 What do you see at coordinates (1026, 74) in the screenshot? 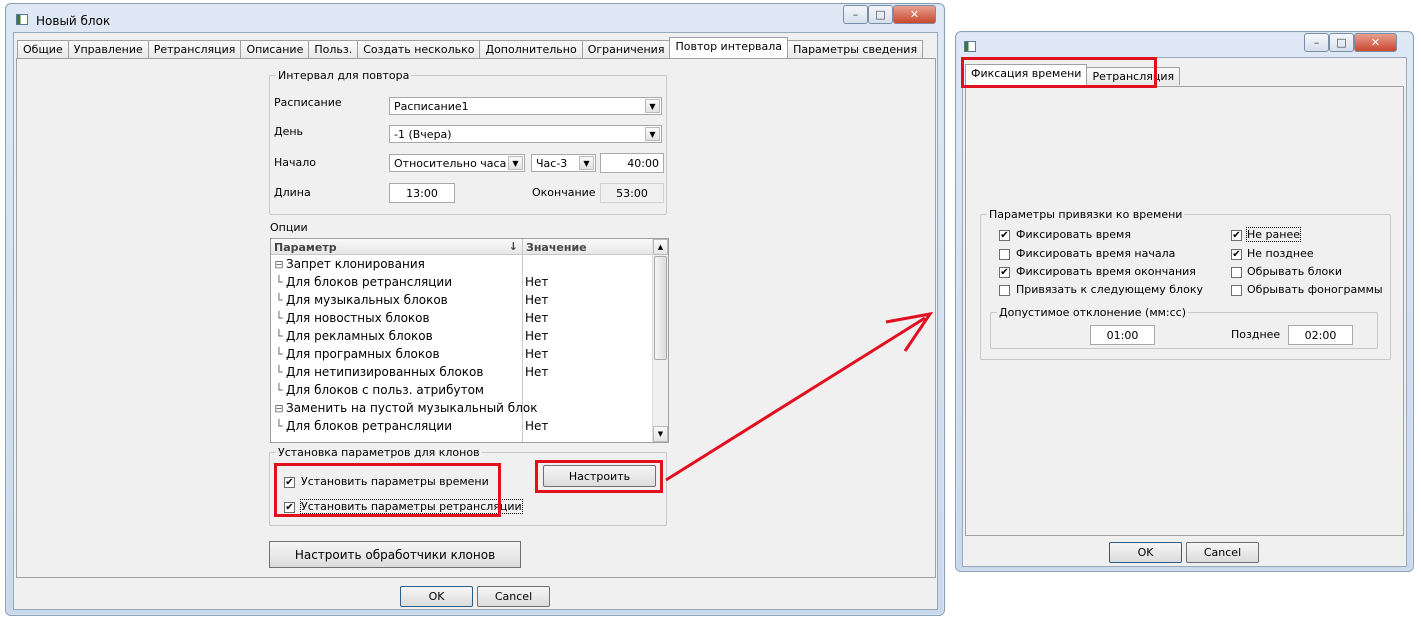
I see `tab-0: Фиксация времени` at bounding box center [1026, 74].